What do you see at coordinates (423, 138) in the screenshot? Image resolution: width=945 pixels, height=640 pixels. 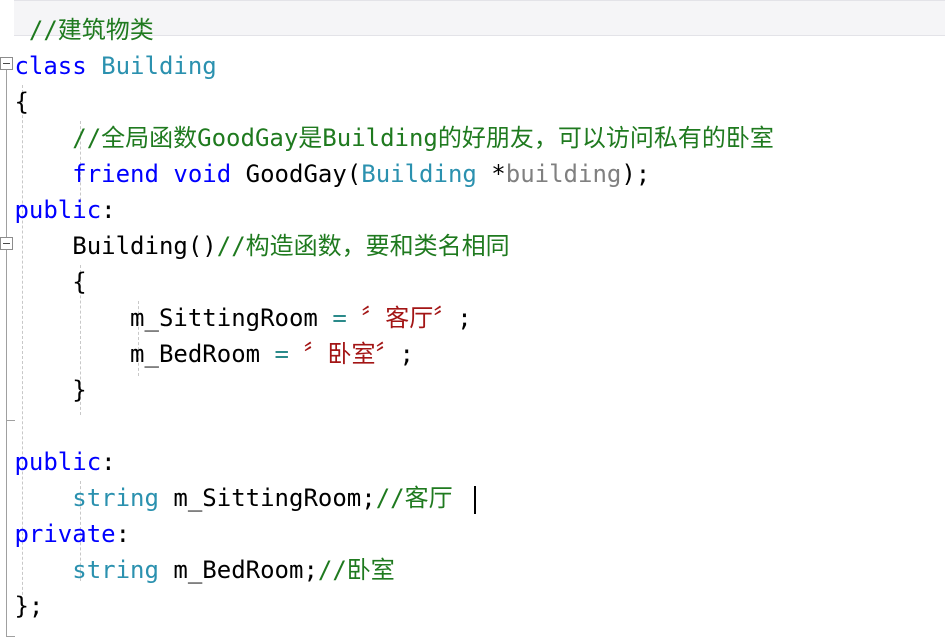 I see `code-token-comment: //全局函数GoodGay是Building的好朋友，可以访问私有的卧室` at bounding box center [423, 138].